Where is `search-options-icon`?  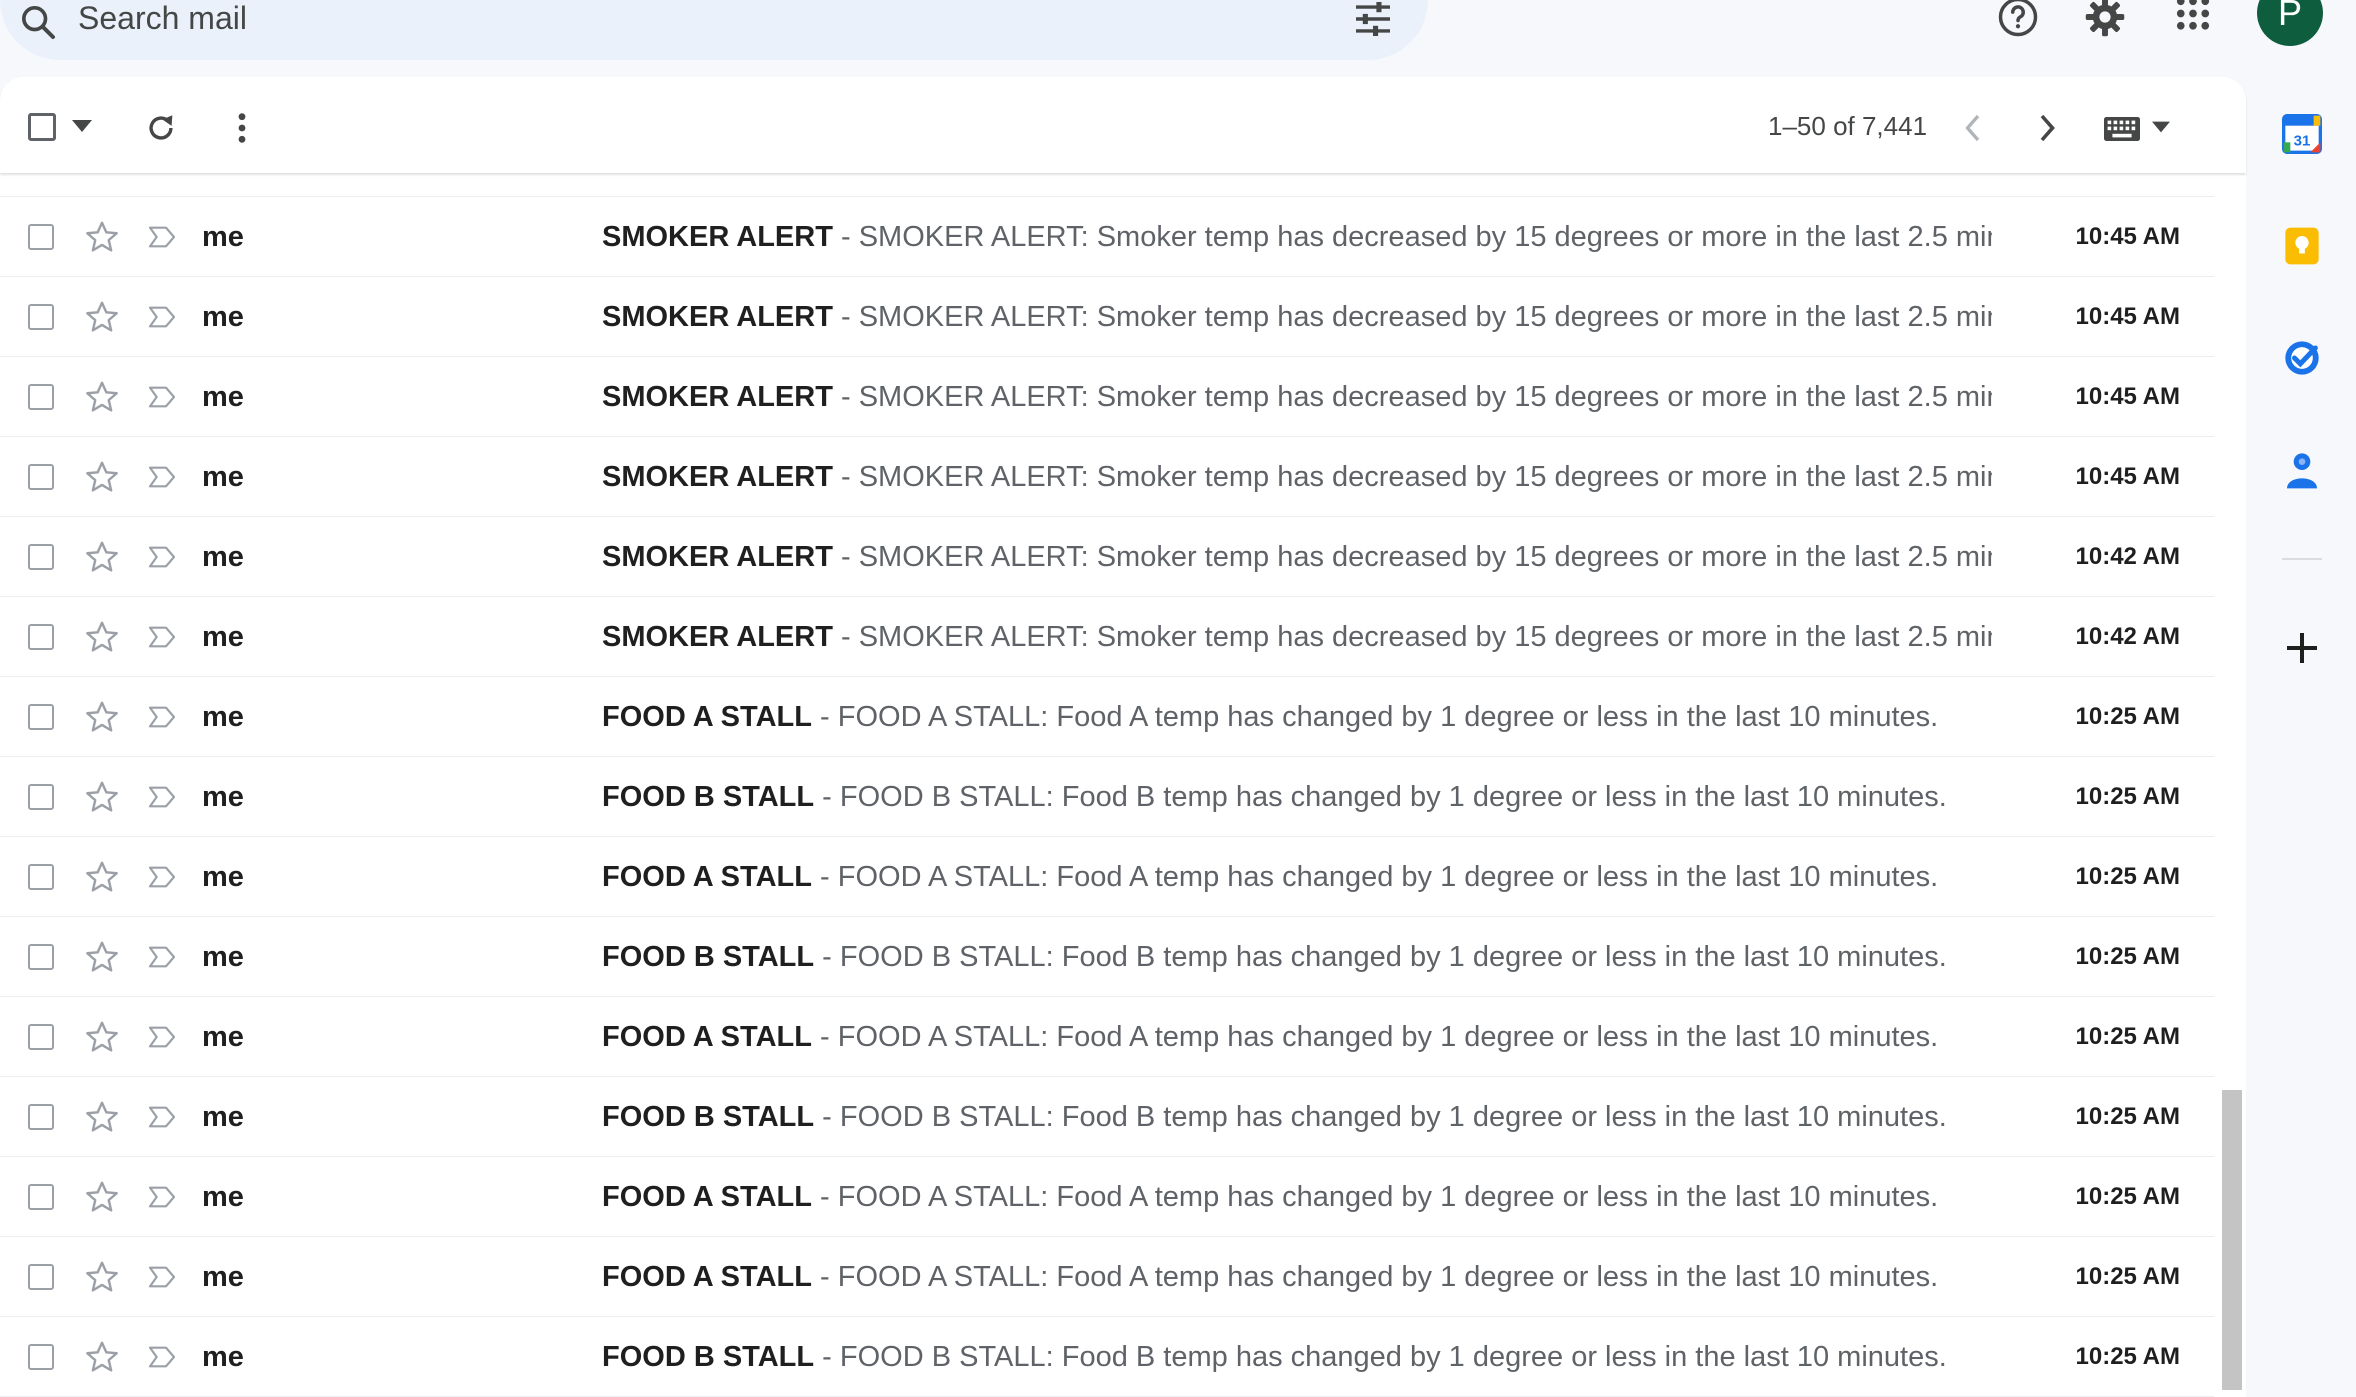
search-options-icon is located at coordinates (1373, 19).